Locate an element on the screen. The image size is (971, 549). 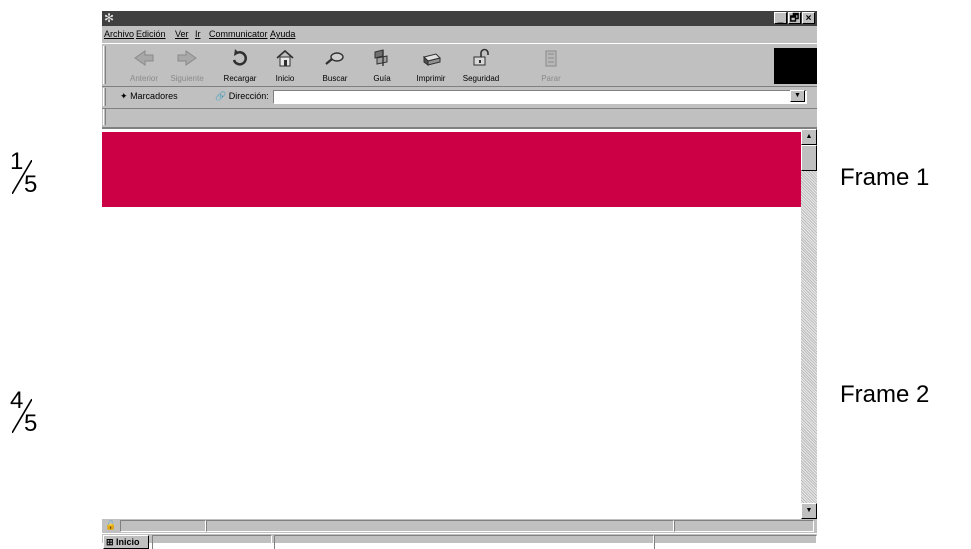
location-toolbar: ✦ Marcadores 🔗 Dirección: ▼ is located at coordinates (459, 98).